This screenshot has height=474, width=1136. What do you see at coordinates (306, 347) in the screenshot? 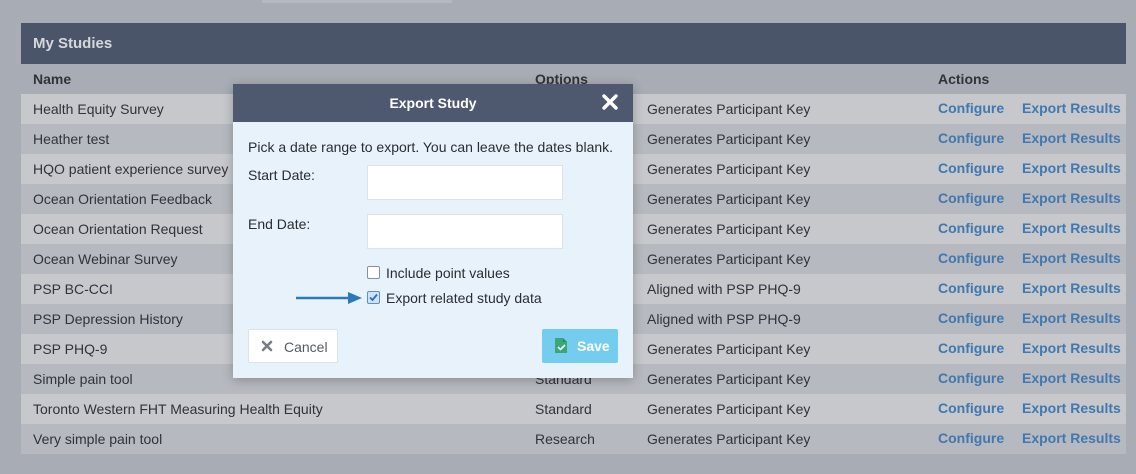
I see `cancel-button-label: Cancel` at bounding box center [306, 347].